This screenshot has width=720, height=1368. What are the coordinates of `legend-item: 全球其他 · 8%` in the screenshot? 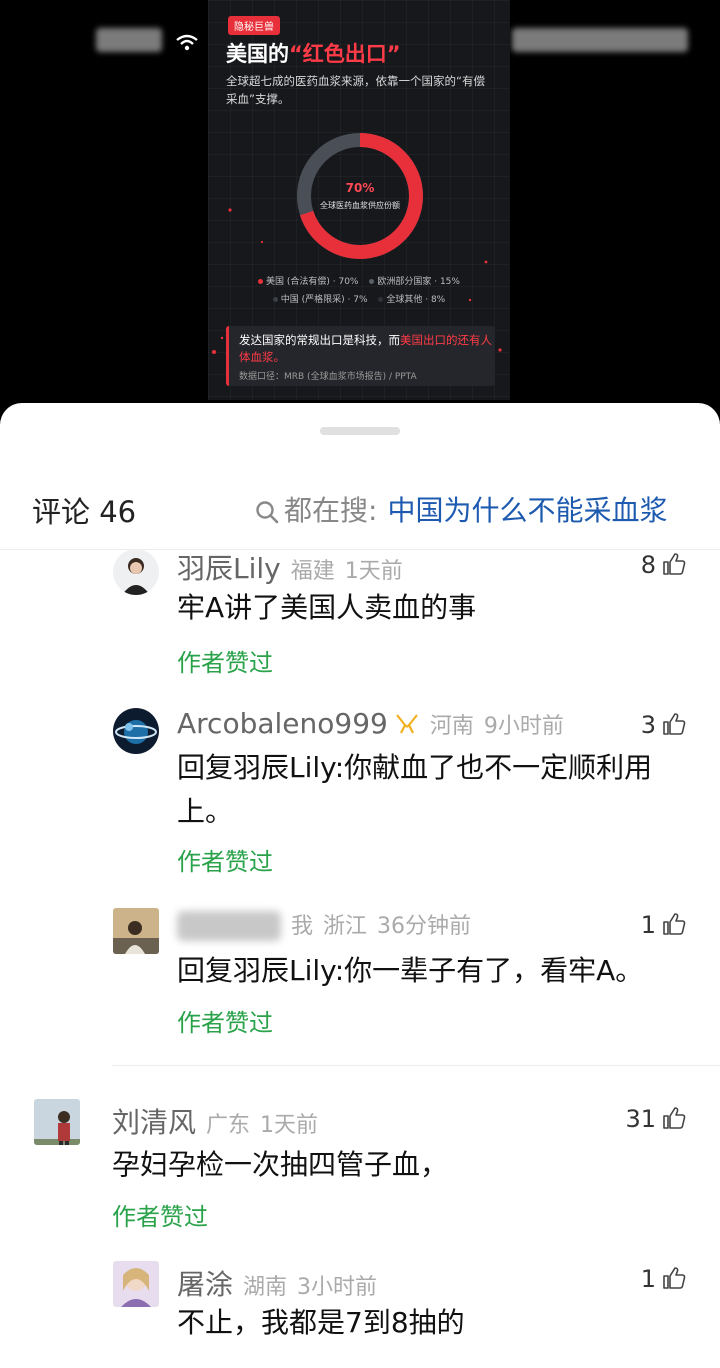 It's located at (411, 300).